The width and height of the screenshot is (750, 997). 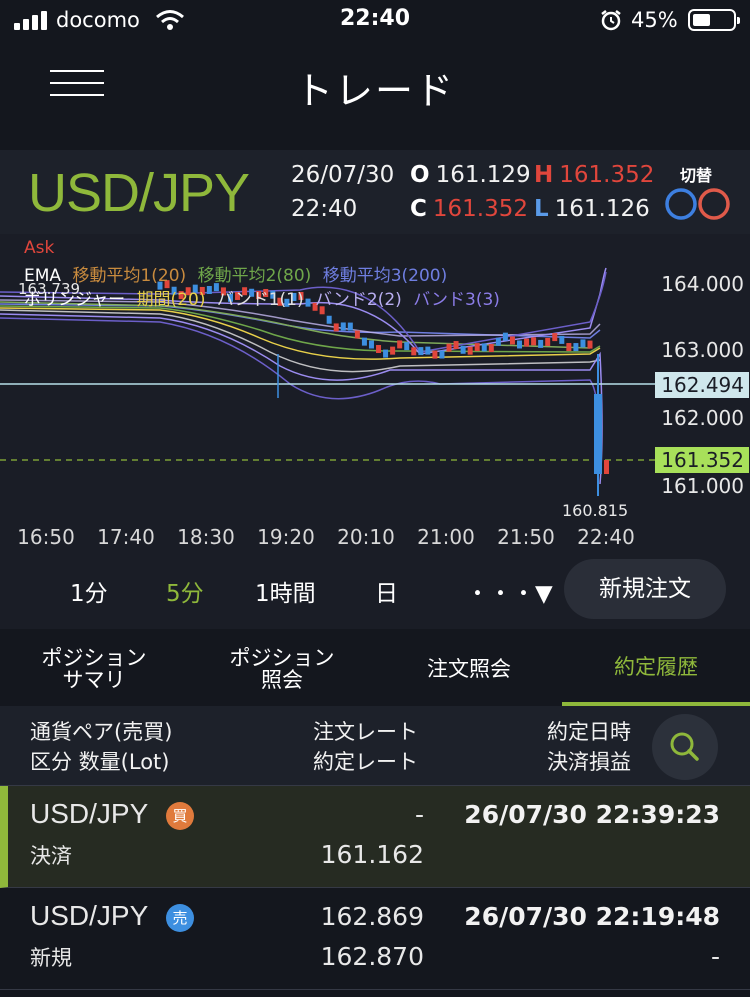 I want to click on legend-ma3: 移動平均3(200), so click(x=385, y=276).